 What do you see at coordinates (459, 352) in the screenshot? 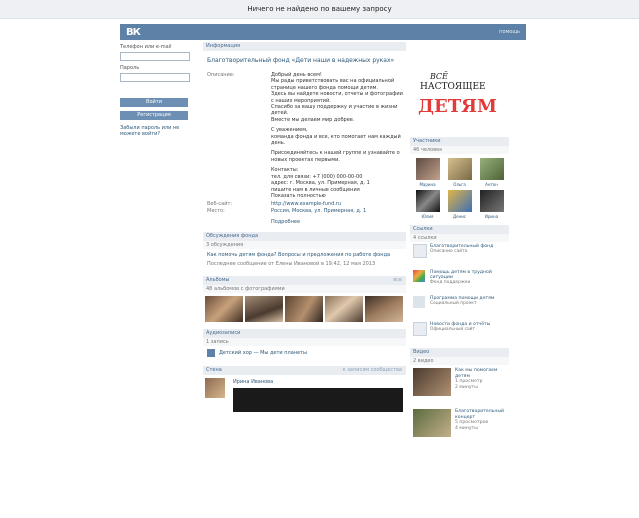
I see `videos-header: Видео` at bounding box center [459, 352].